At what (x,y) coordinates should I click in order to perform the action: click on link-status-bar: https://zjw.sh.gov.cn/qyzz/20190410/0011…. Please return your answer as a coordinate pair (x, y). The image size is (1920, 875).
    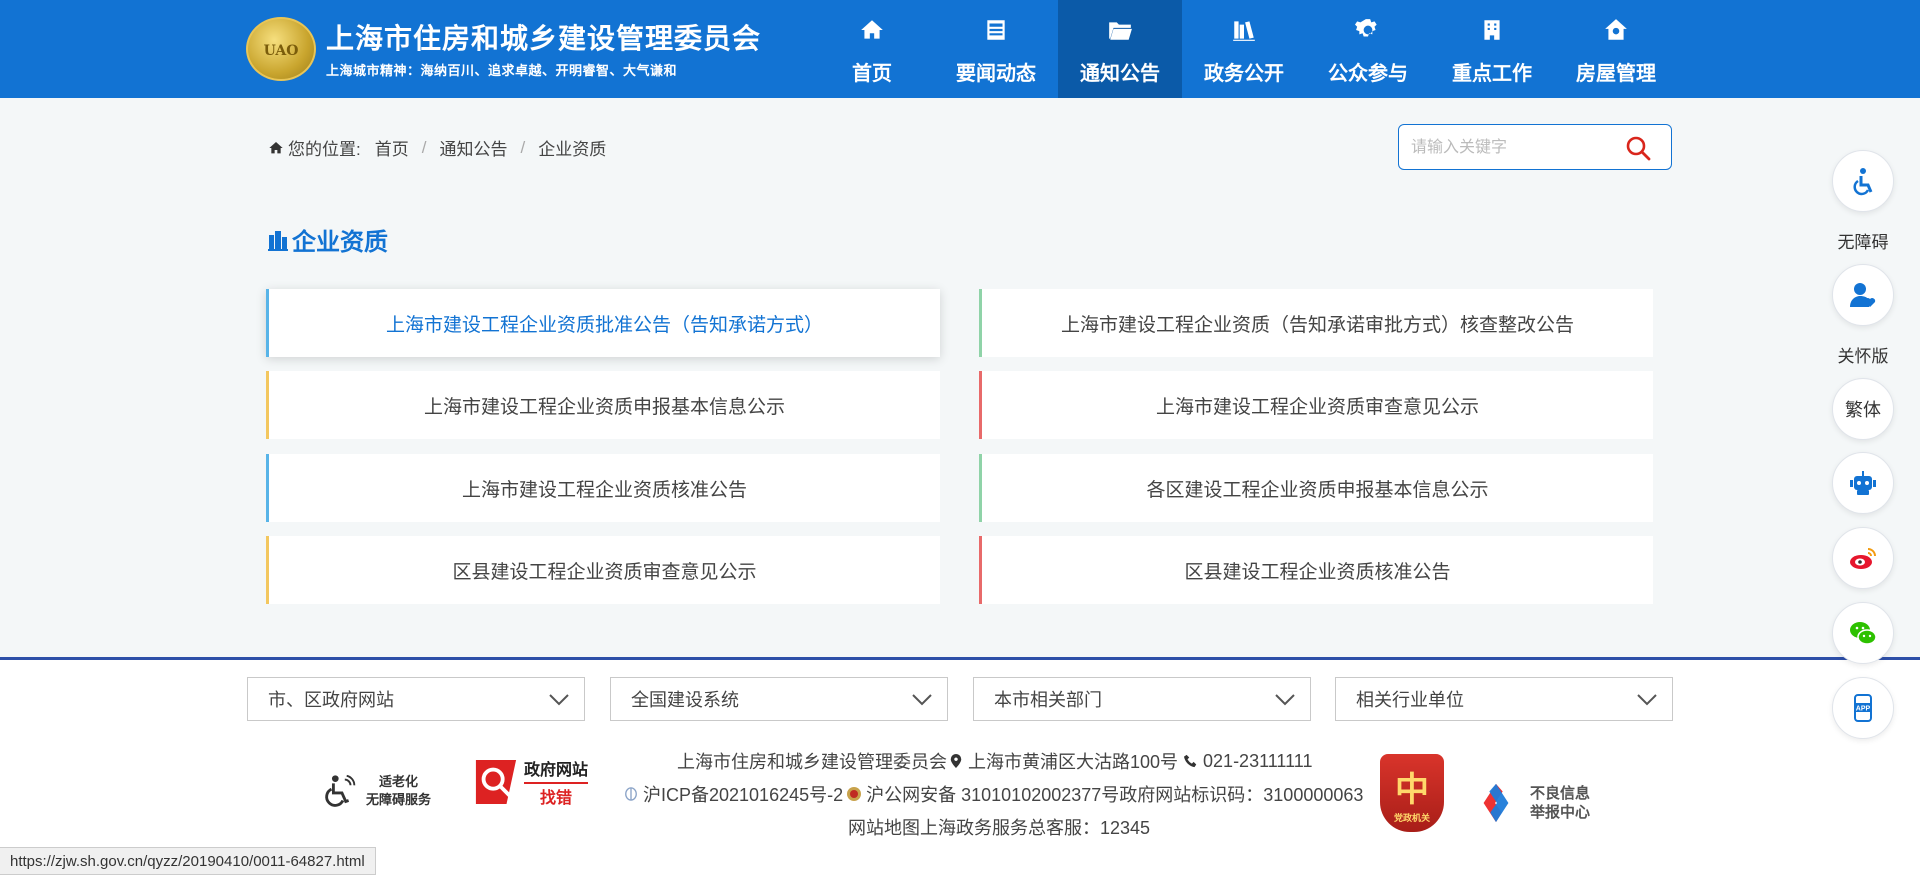
    Looking at the image, I should click on (188, 861).